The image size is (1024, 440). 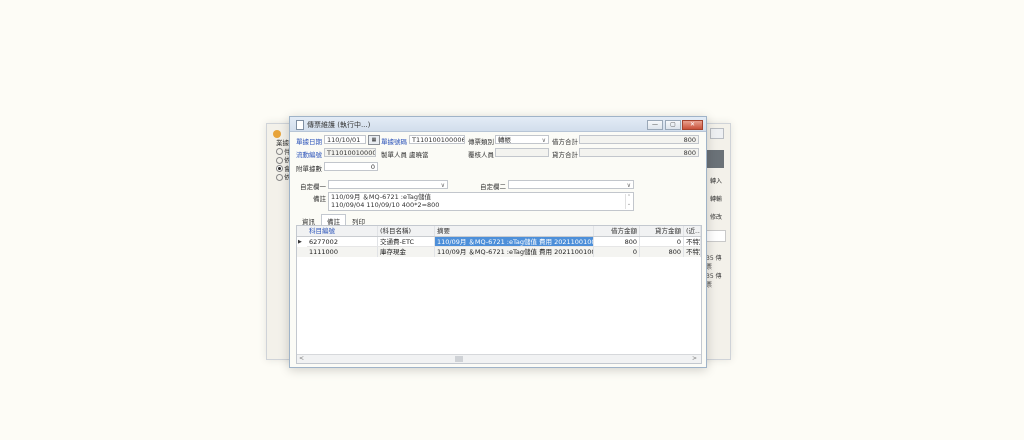 I want to click on cell-credit: 0, so click(x=662, y=242).